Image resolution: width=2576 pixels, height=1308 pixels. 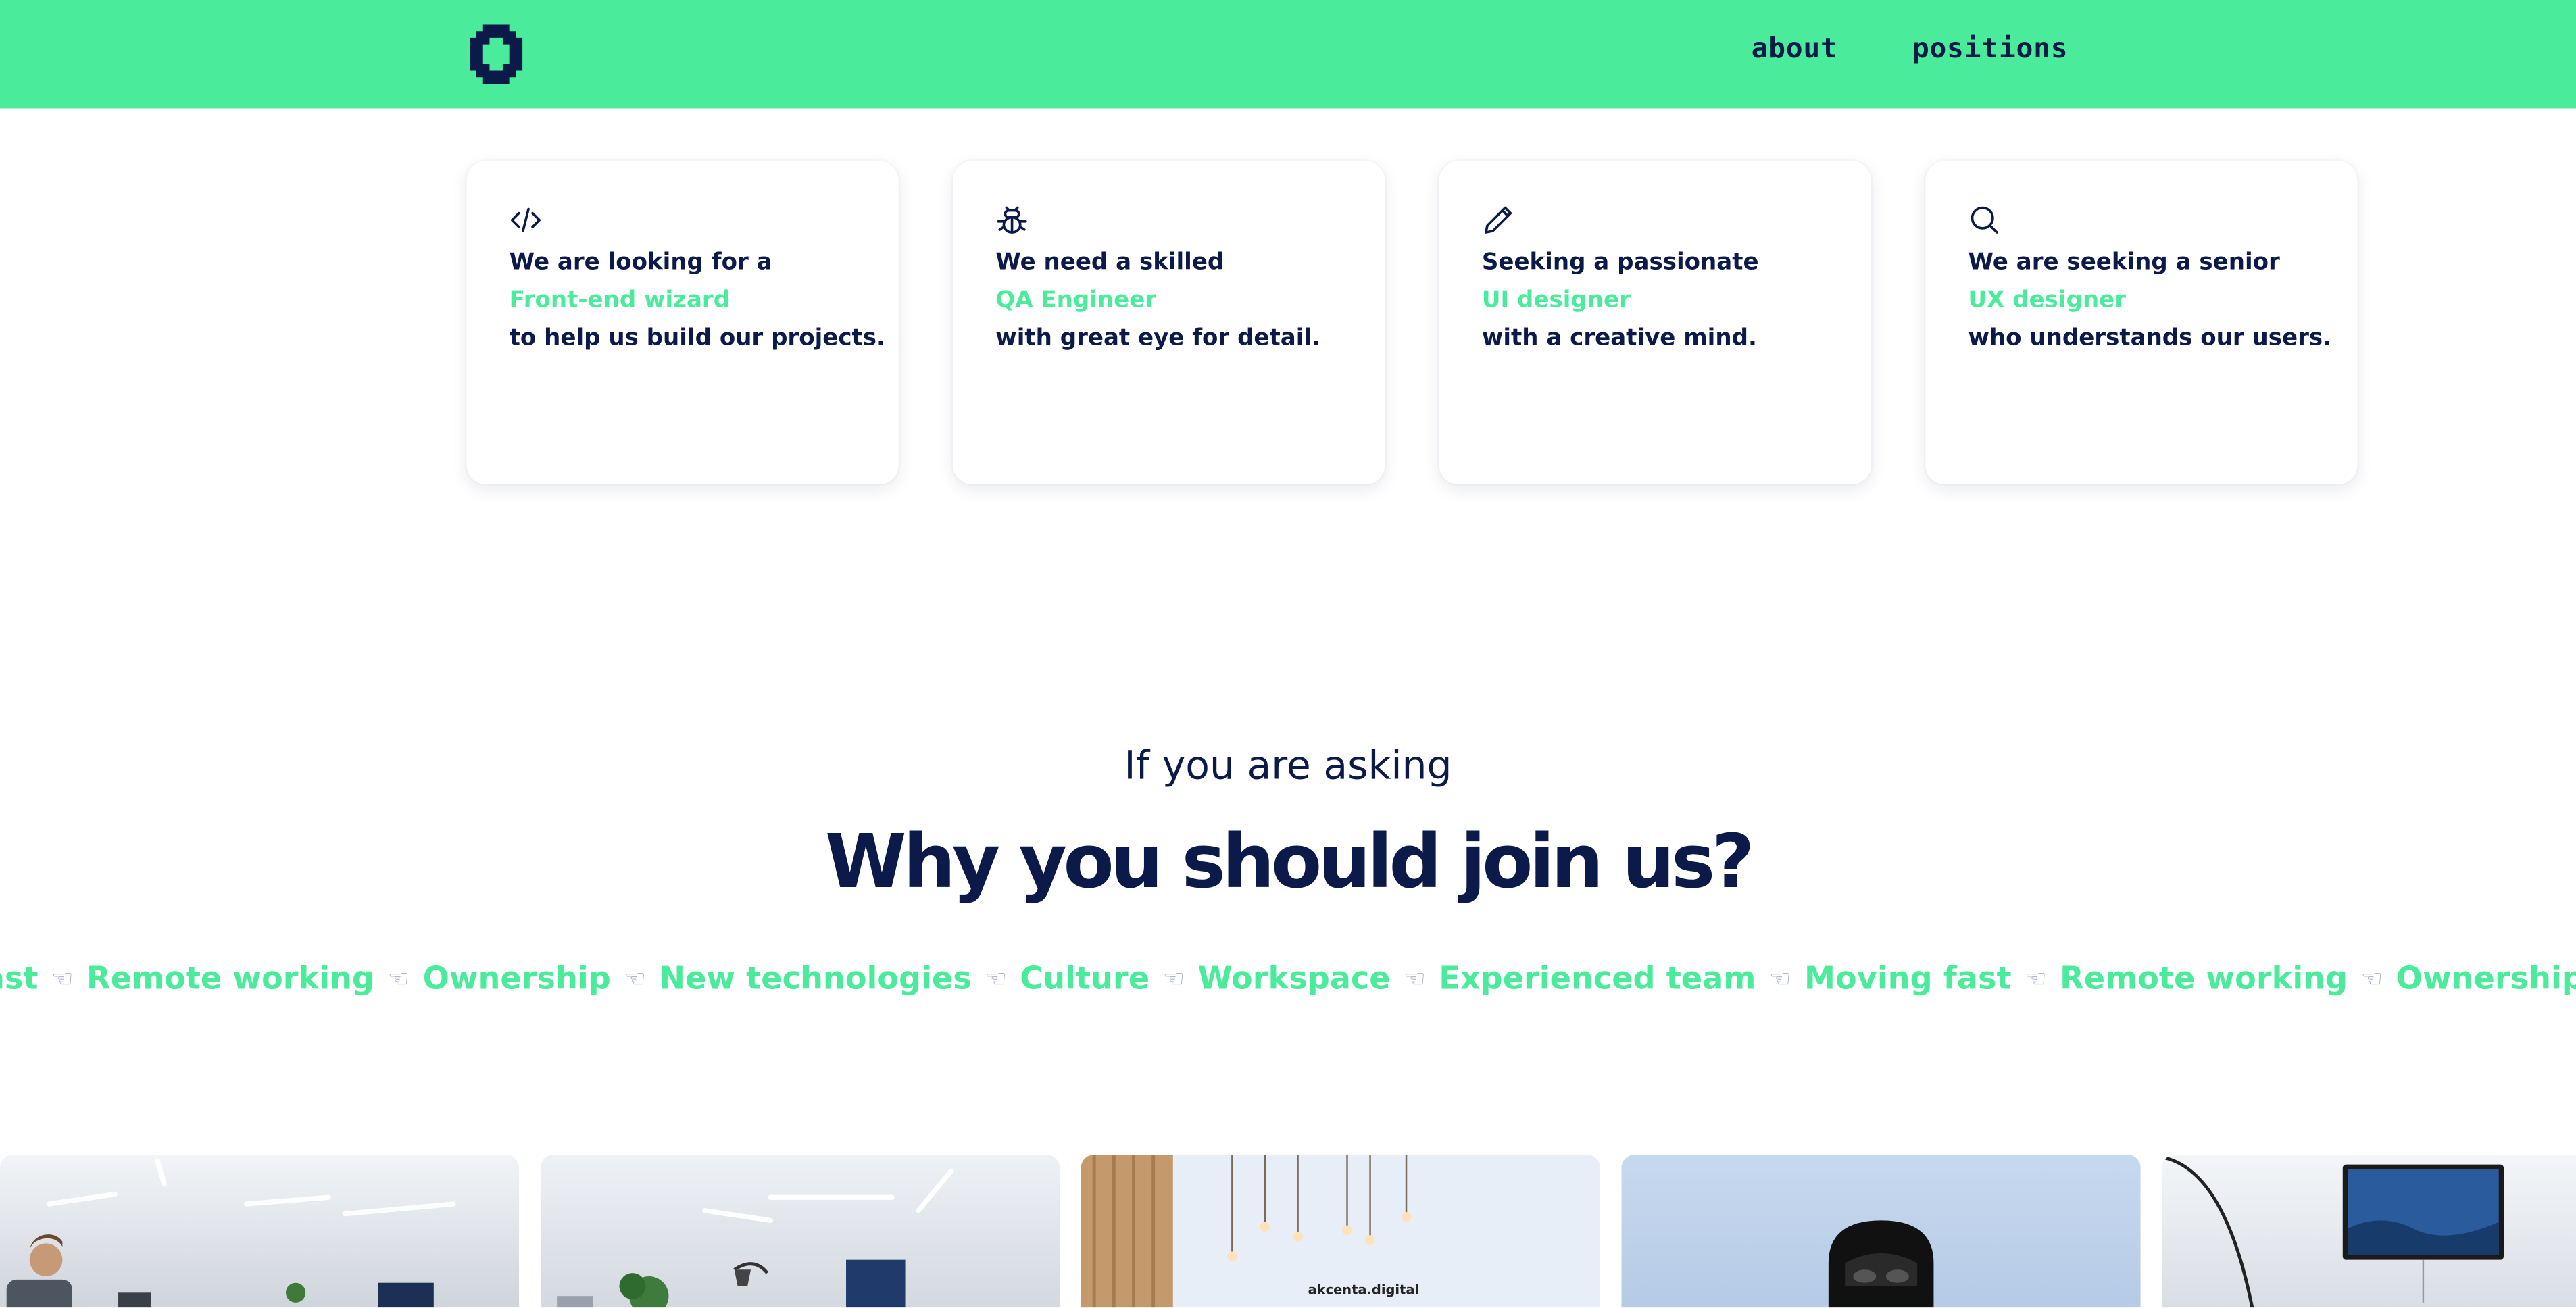 I want to click on logo-icon, so click(x=496, y=54).